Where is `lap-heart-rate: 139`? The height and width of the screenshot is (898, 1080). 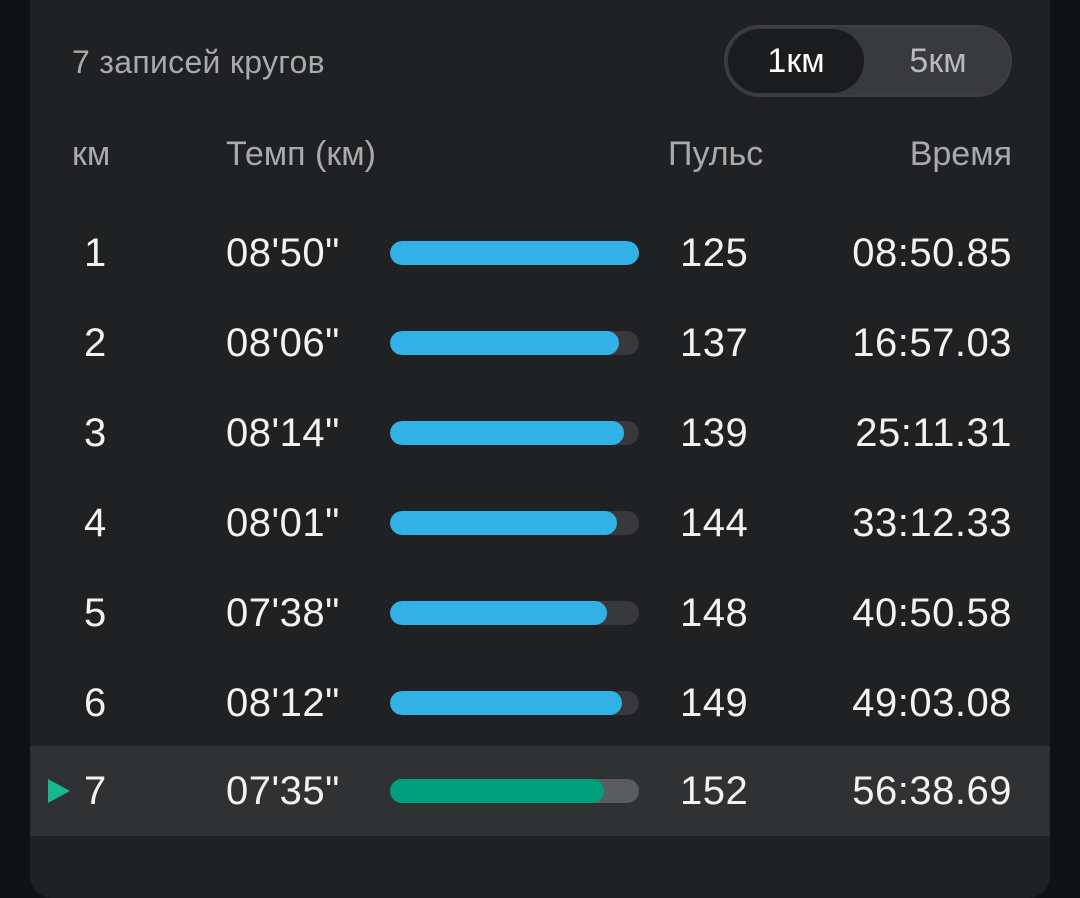 lap-heart-rate: 139 is located at coordinates (714, 433).